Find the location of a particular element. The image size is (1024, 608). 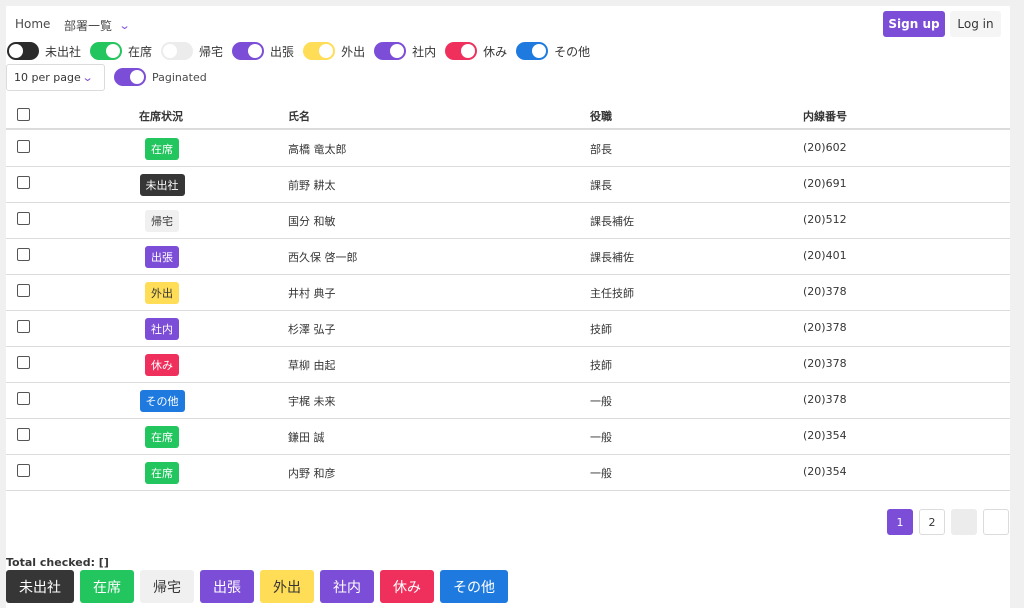

page-ellipsis-button is located at coordinates (964, 522).